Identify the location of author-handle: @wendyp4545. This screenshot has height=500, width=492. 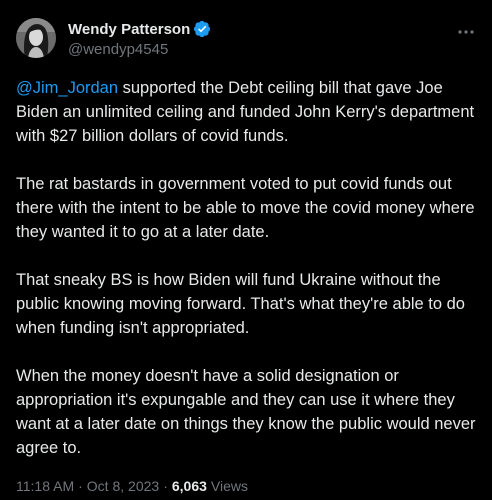
(139, 49).